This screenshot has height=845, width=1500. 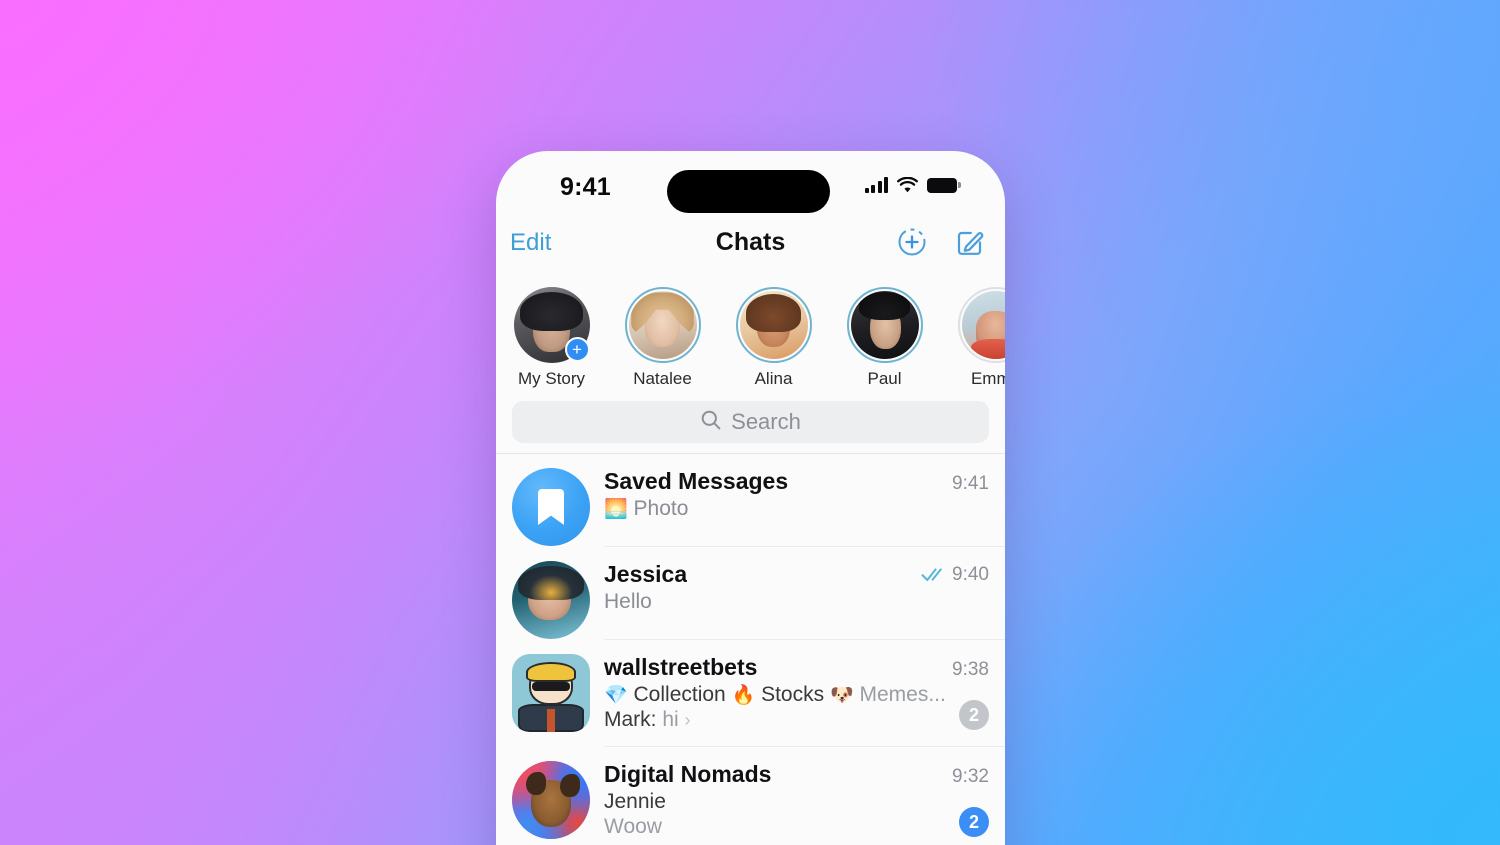 What do you see at coordinates (970, 242) in the screenshot?
I see `compose-icon` at bounding box center [970, 242].